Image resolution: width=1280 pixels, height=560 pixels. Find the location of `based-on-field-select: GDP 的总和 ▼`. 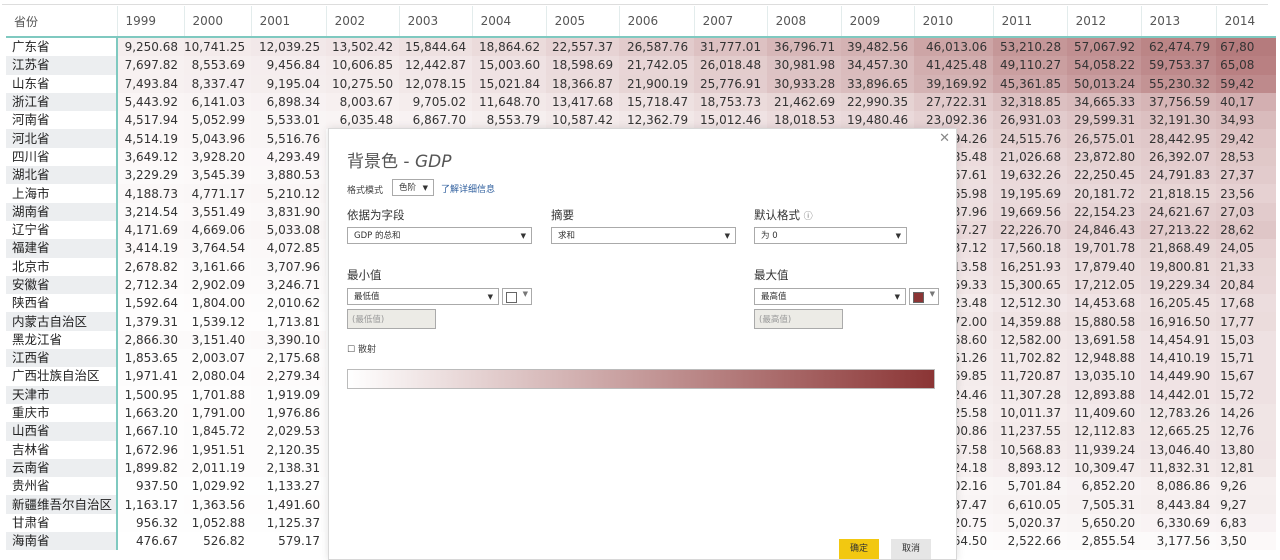

based-on-field-select: GDP 的总和 ▼ is located at coordinates (439, 235).